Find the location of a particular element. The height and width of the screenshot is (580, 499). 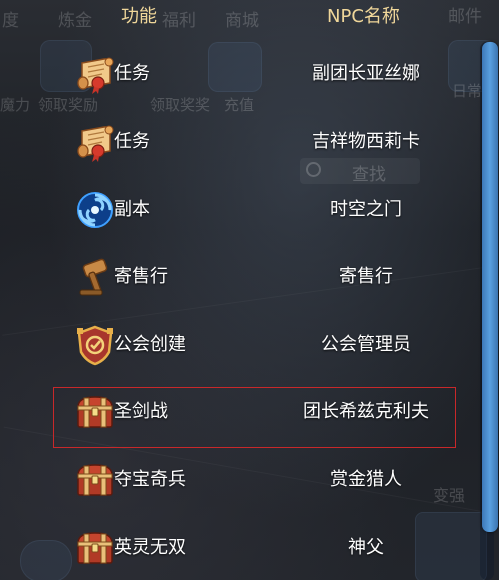

row-function: 寄售行 is located at coordinates (141, 276).